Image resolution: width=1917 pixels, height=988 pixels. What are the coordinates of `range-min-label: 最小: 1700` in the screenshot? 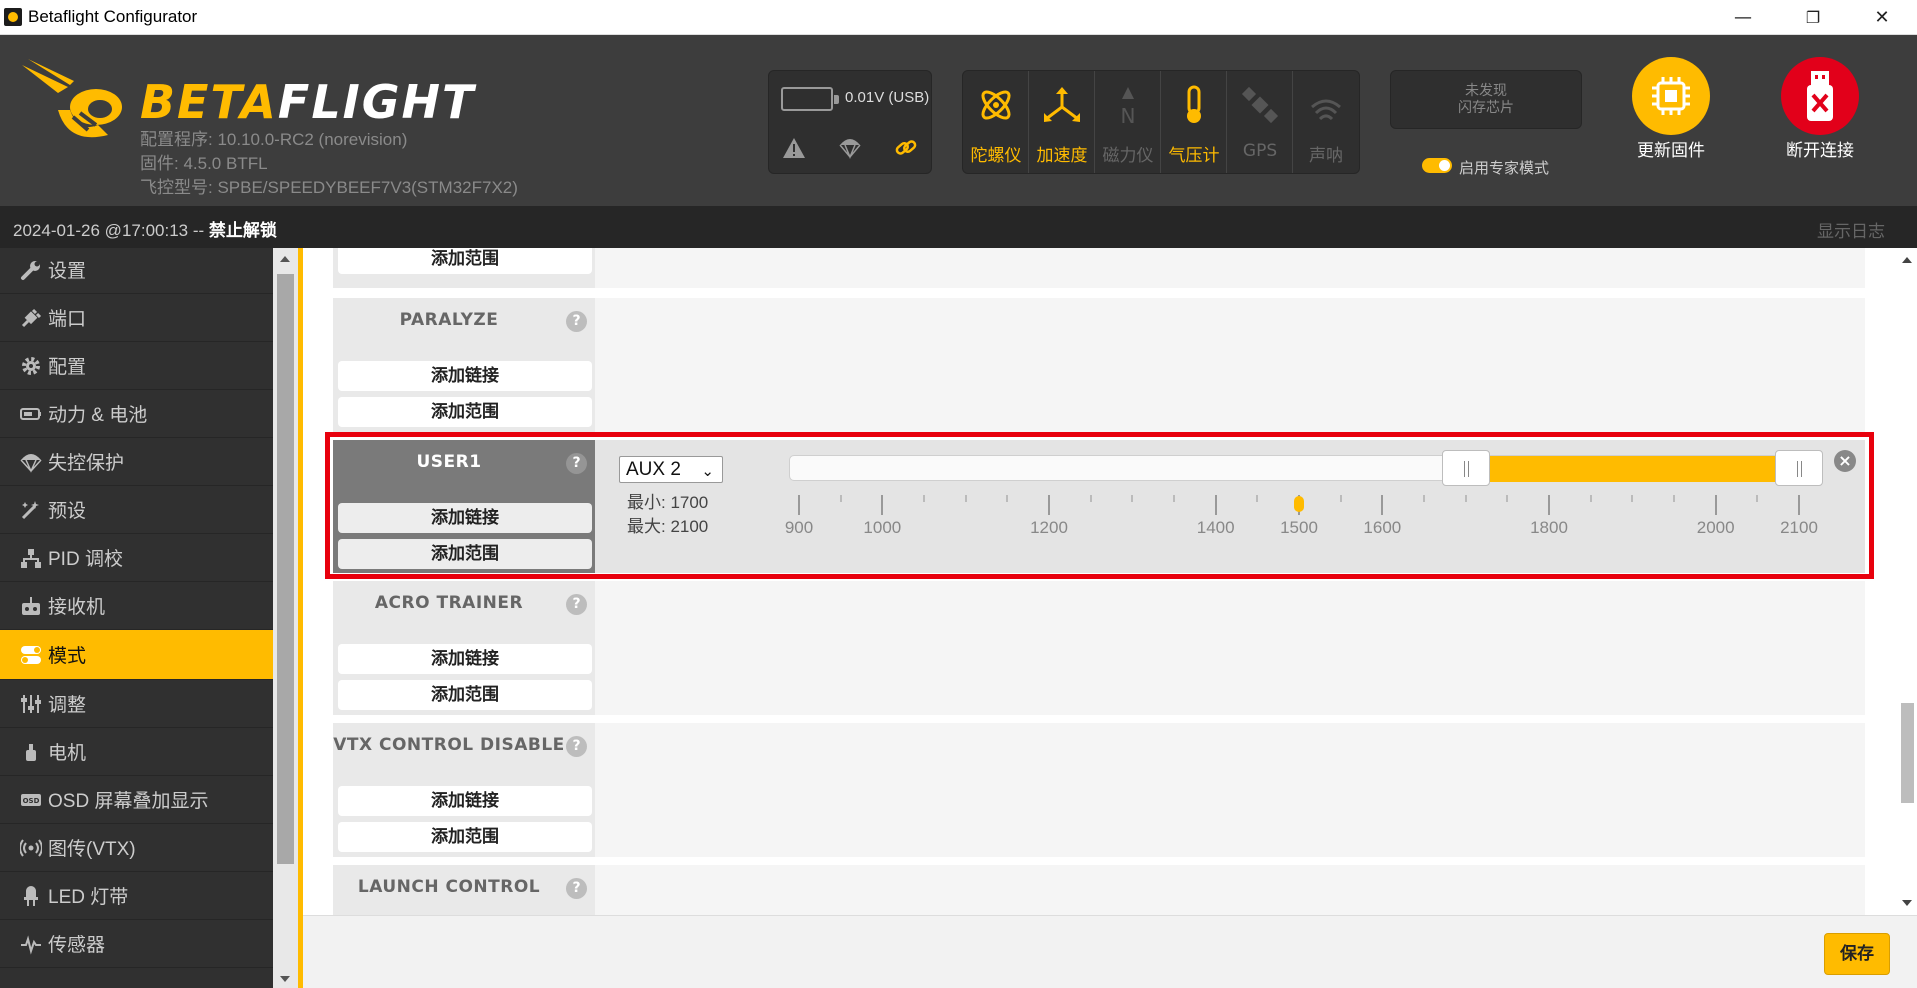 It's located at (668, 502).